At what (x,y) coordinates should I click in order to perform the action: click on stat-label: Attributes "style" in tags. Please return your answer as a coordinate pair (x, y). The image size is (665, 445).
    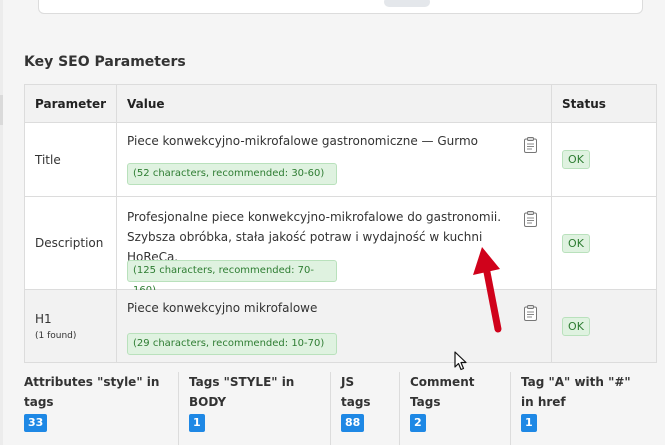
    Looking at the image, I should click on (92, 392).